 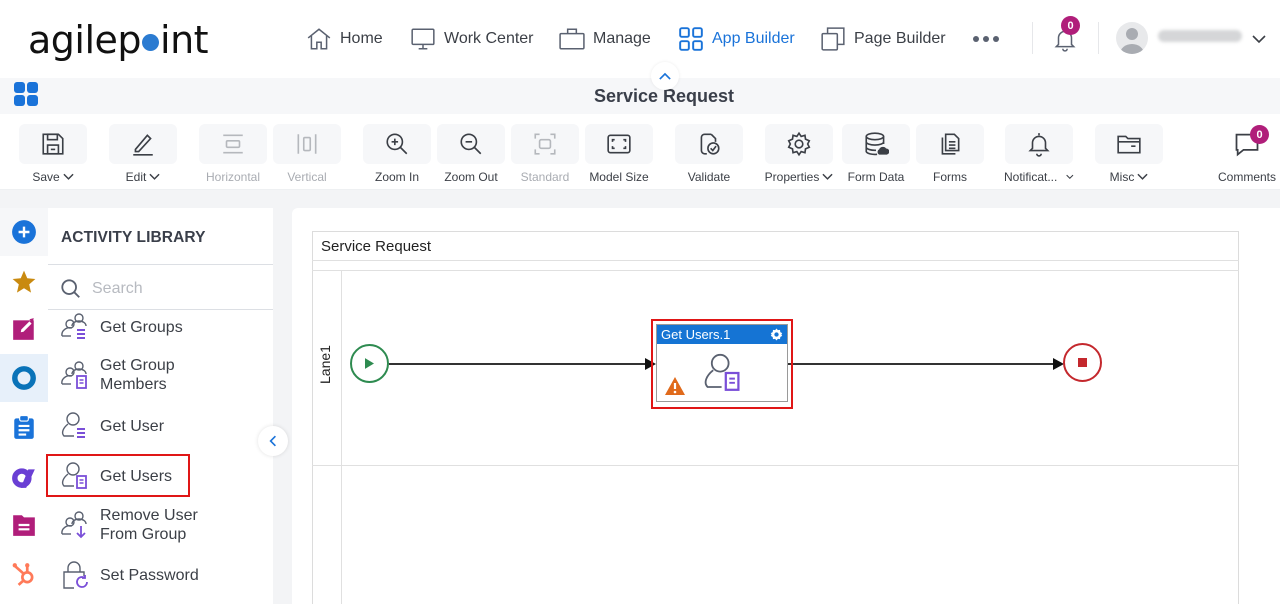 I want to click on stop-icon, so click(x=1082, y=362).